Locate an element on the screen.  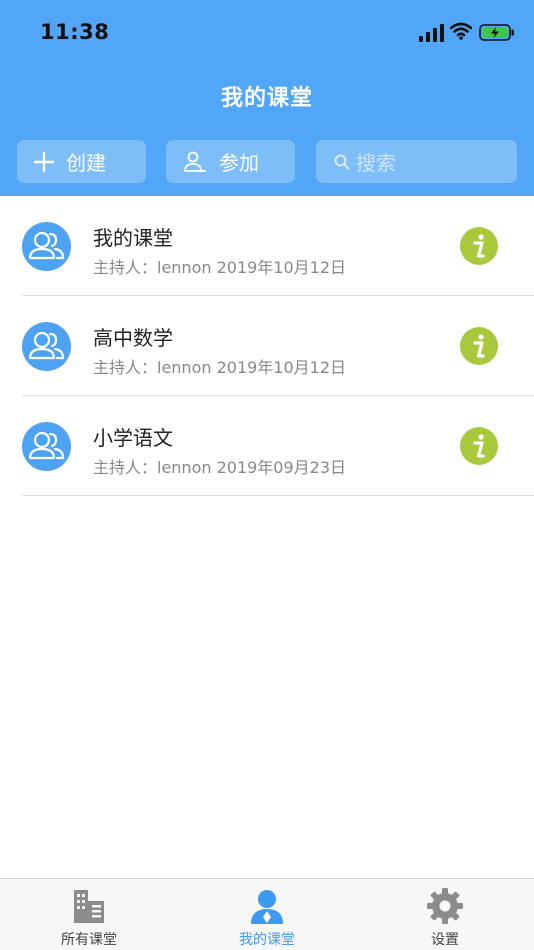
tab-settings: 设置 is located at coordinates (445, 914).